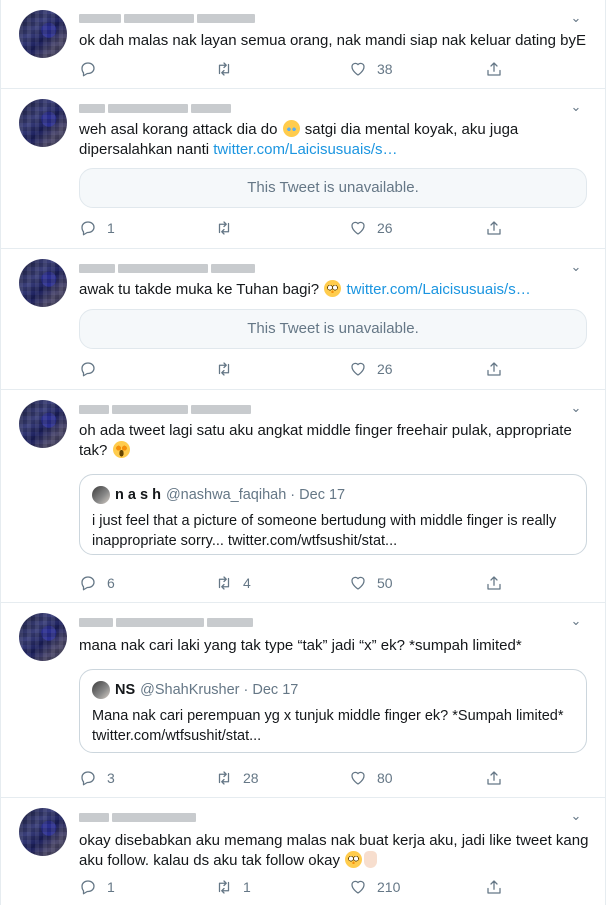  I want to click on retweet-button: 28, so click(237, 778).